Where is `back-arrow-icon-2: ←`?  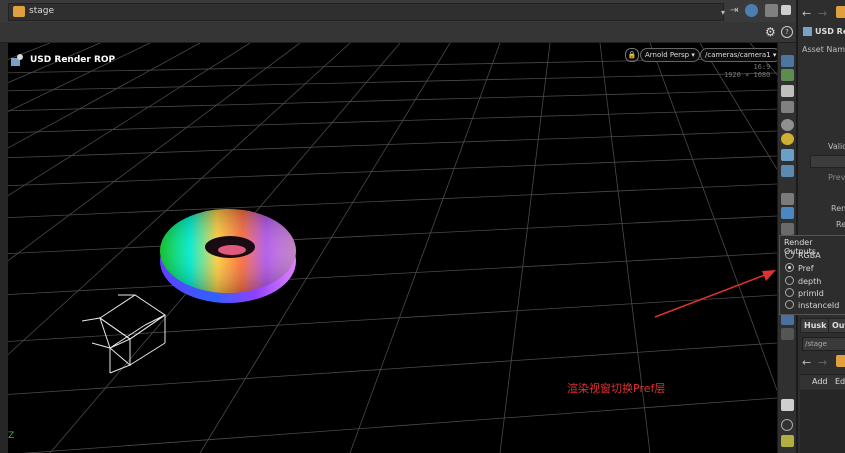 back-arrow-icon-2: ← is located at coordinates (806, 362).